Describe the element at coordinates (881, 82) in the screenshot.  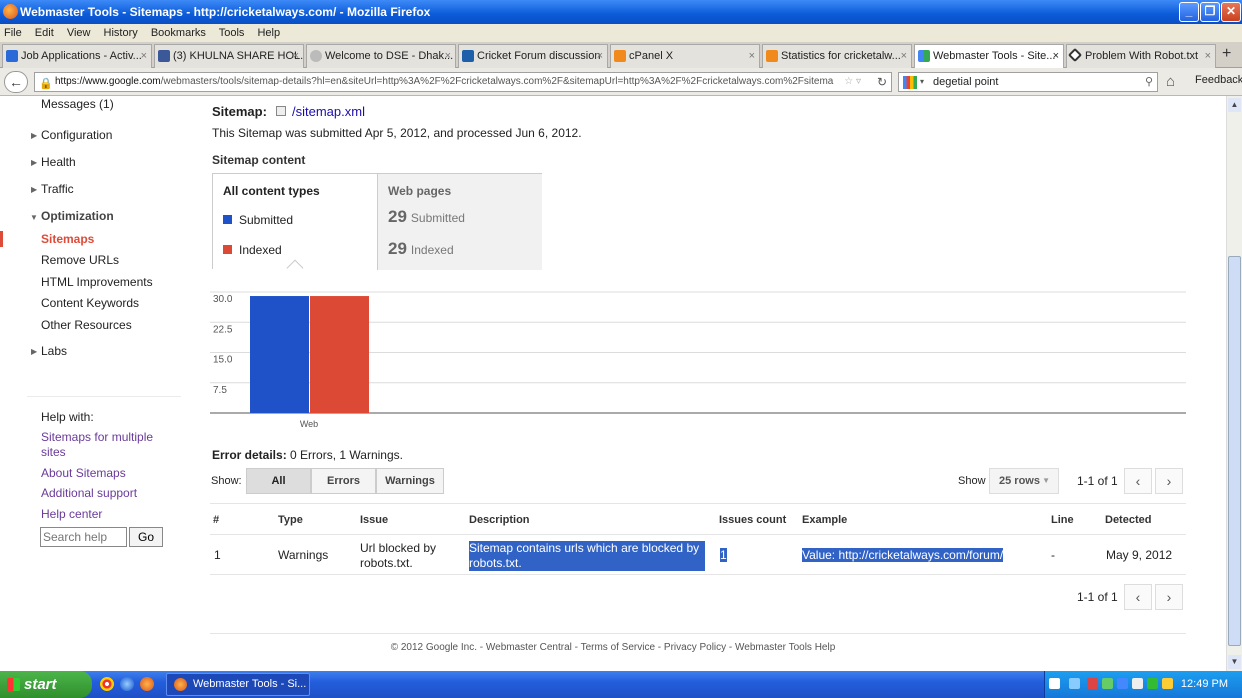
I see `reload-icon: ↻` at that location.